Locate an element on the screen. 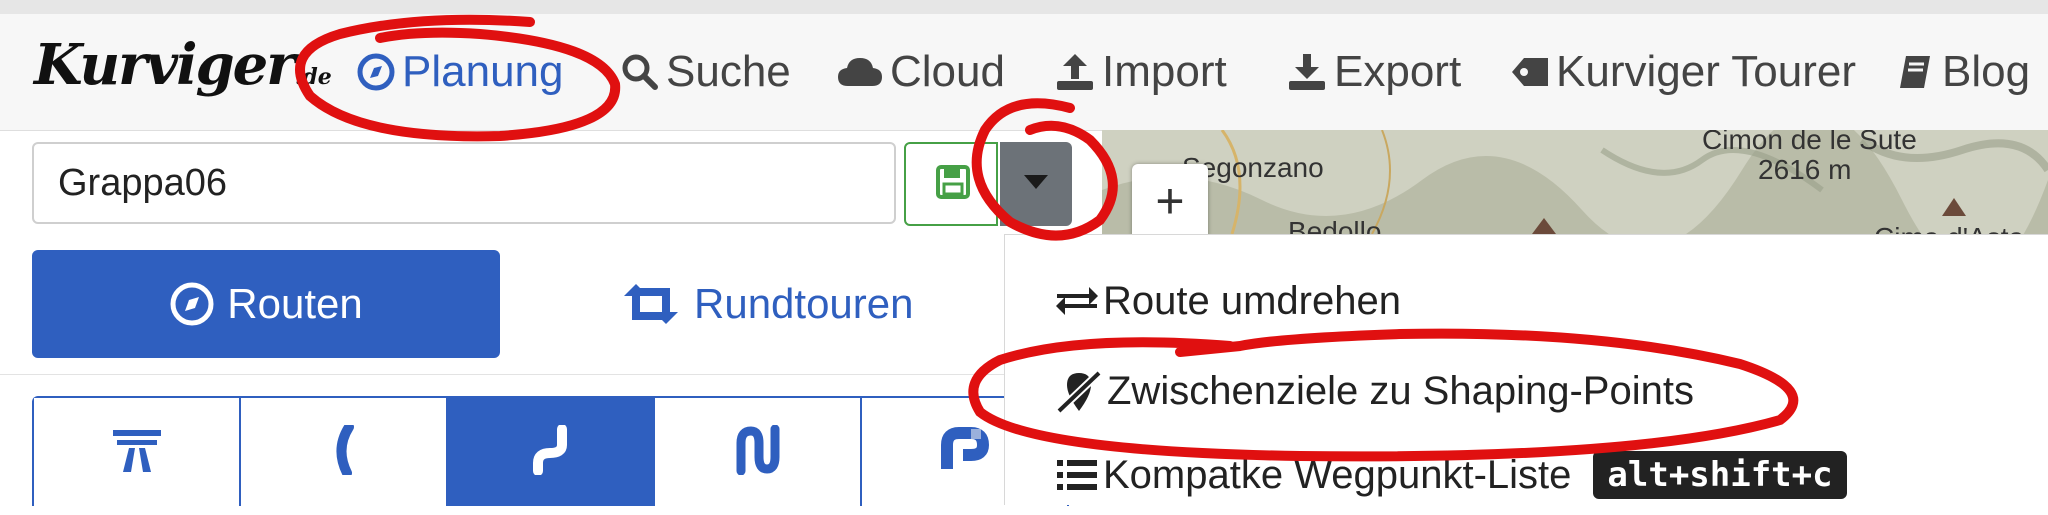 The height and width of the screenshot is (515, 2048). nav-planung: Planung is located at coordinates (459, 72).